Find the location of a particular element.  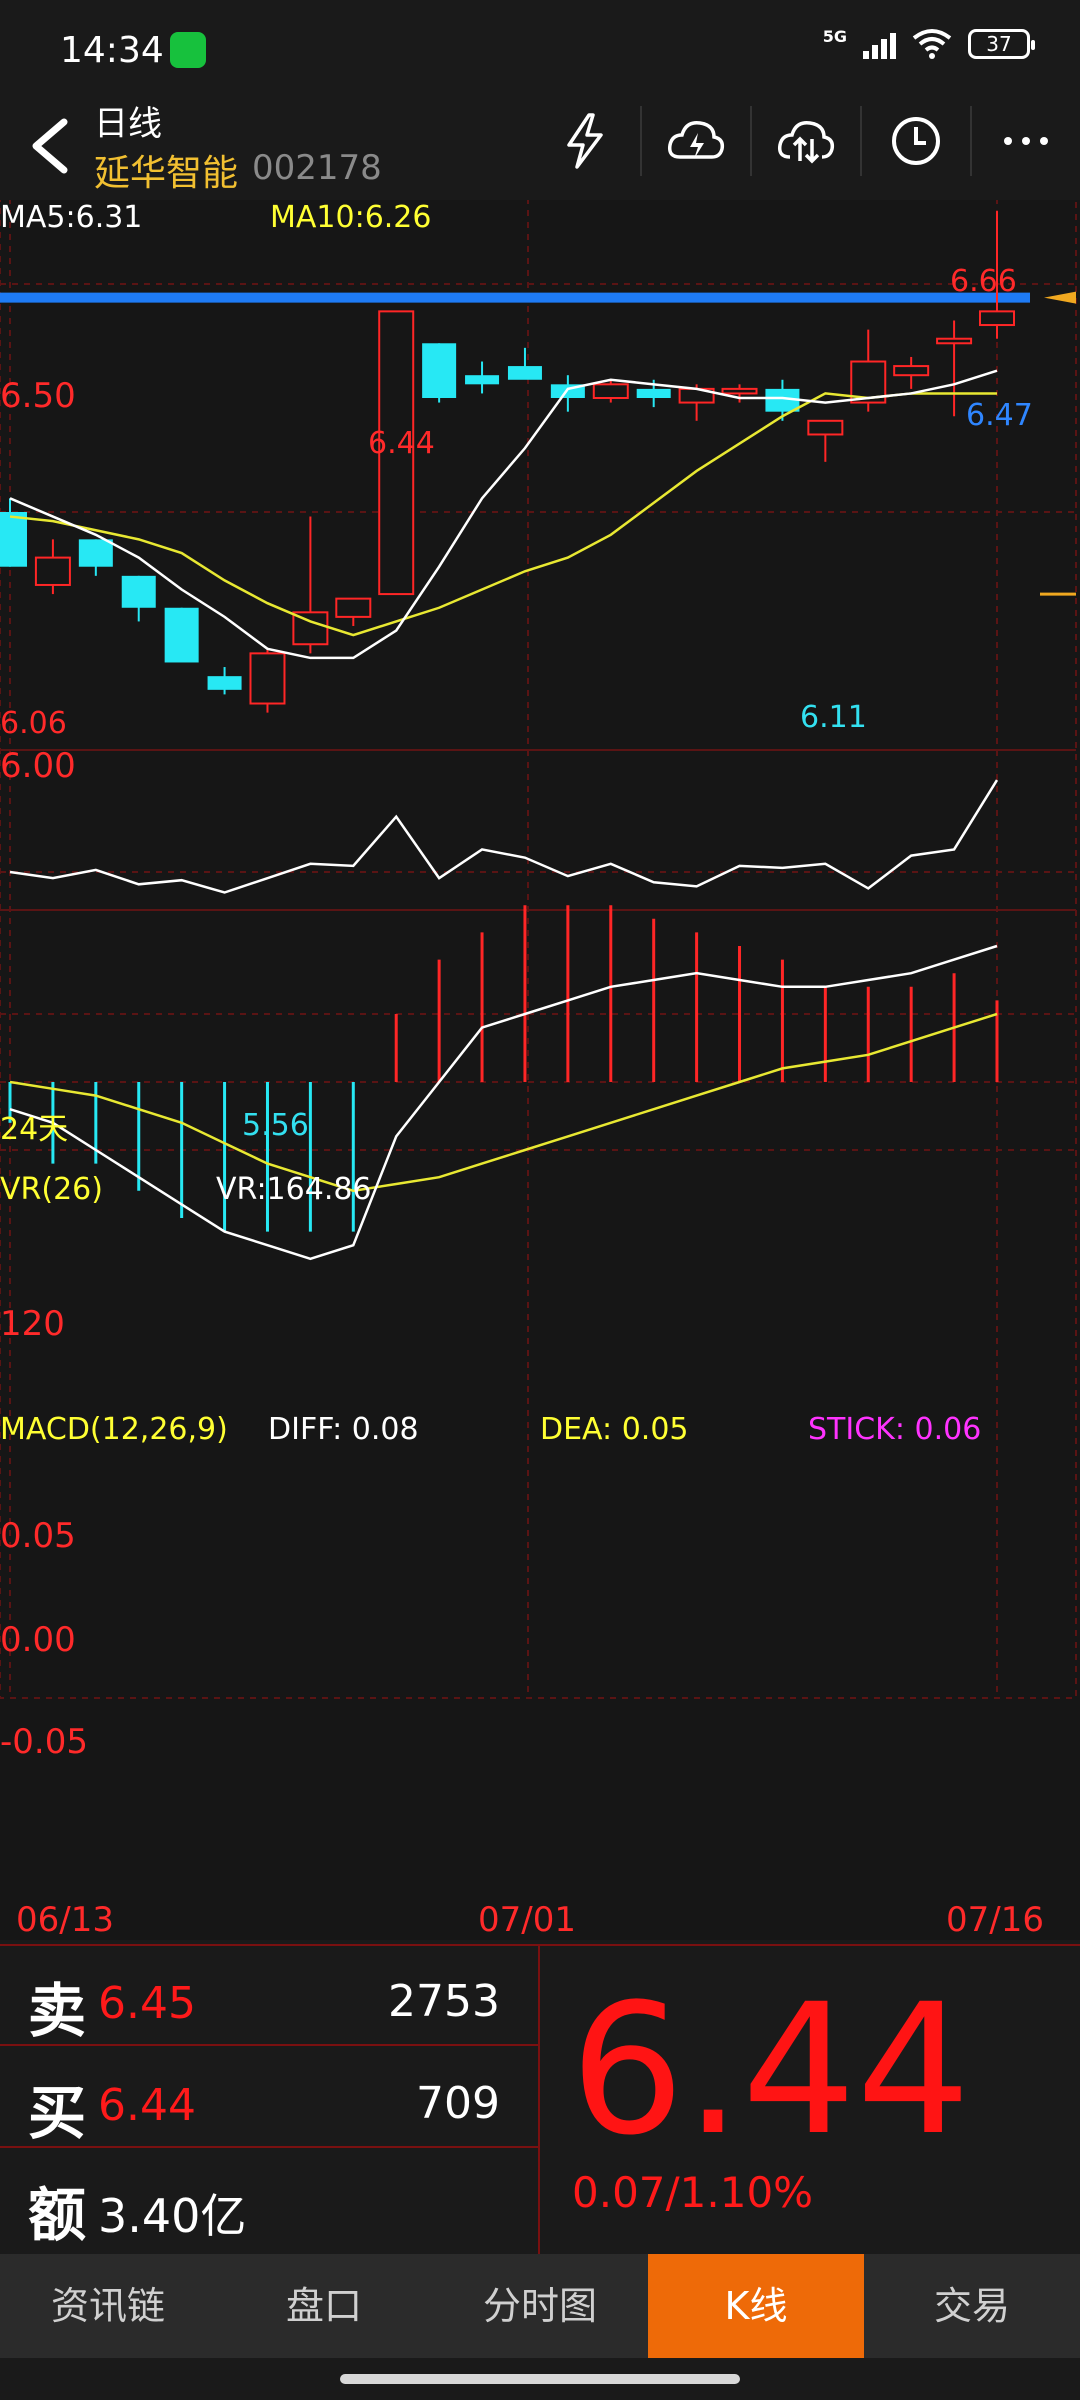

amount-row: 额 3.40亿 is located at coordinates (270, 2200).